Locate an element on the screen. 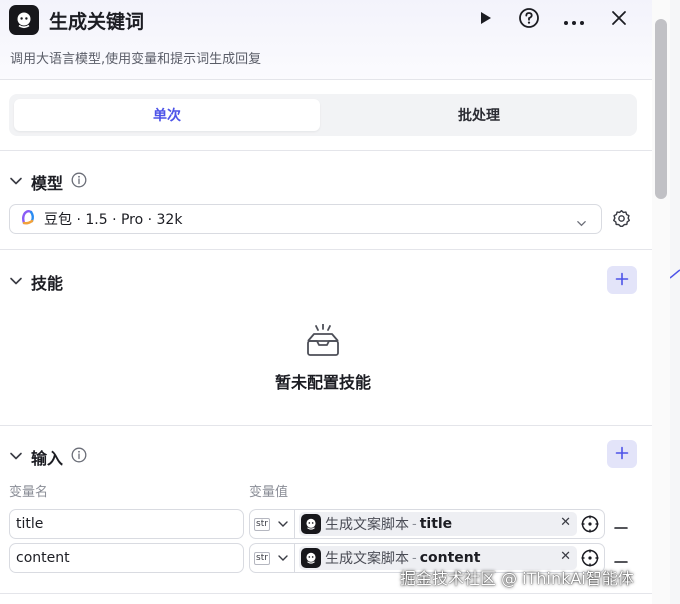  input-section-header: 输入 is located at coordinates (48, 457).